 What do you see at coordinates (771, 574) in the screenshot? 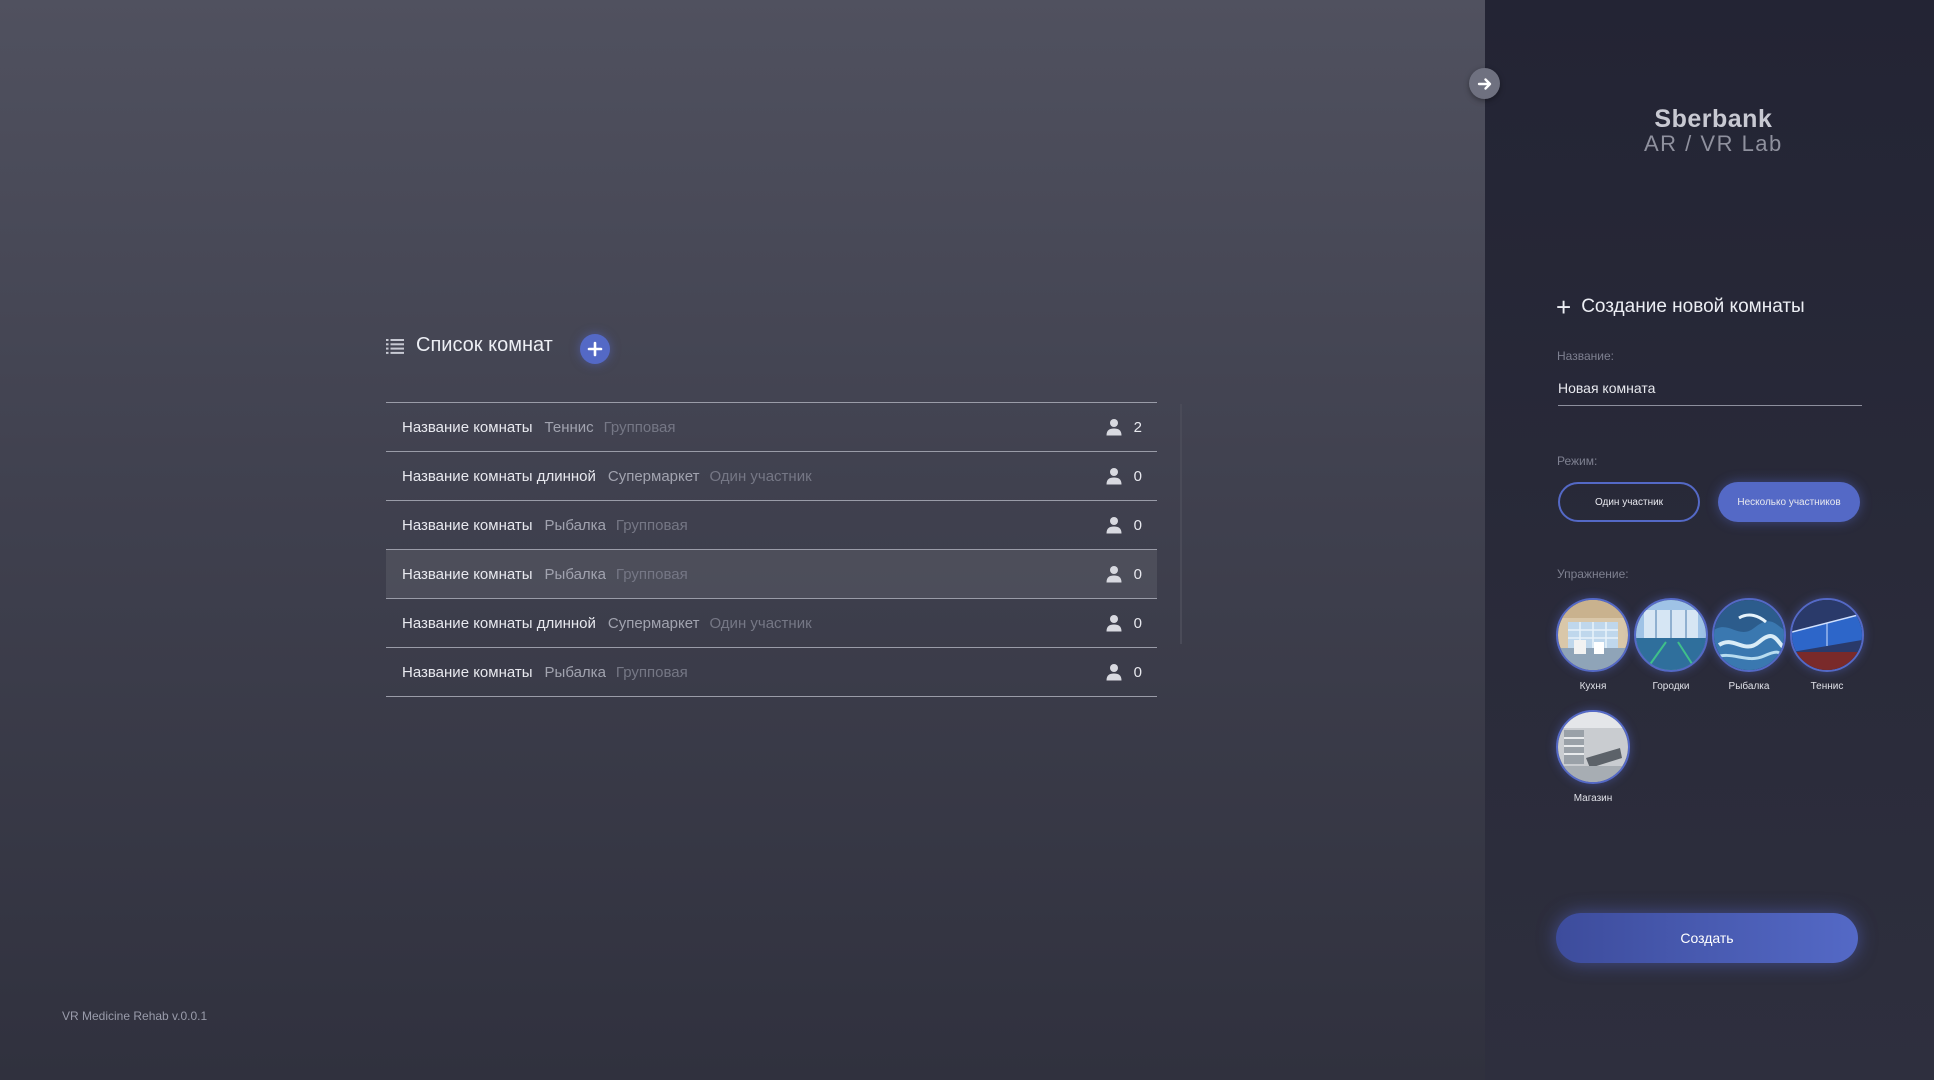
I see `room-row-hovered: Название комнаты Рыбалка Групповая 0` at bounding box center [771, 574].